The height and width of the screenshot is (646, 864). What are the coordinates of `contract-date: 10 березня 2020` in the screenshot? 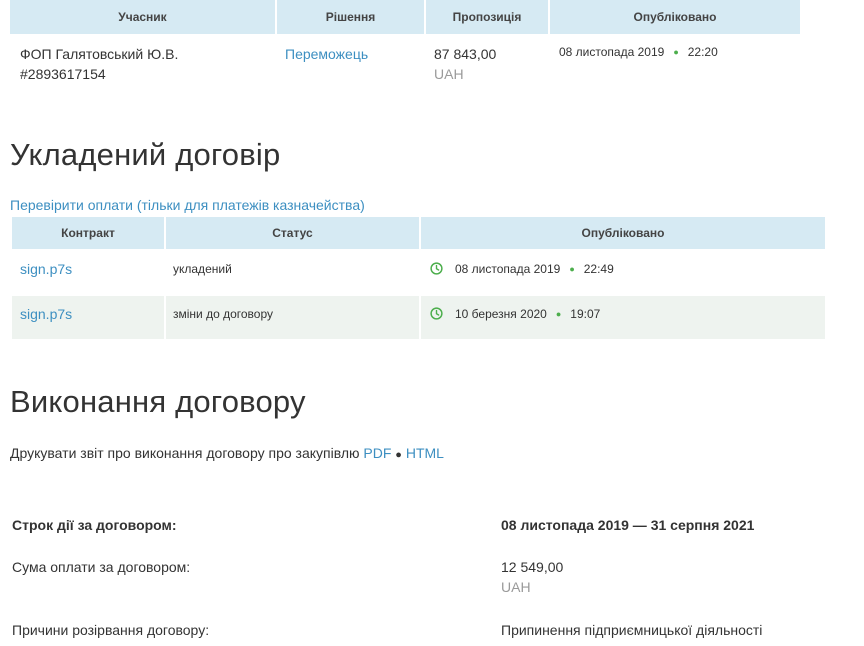 It's located at (501, 314).